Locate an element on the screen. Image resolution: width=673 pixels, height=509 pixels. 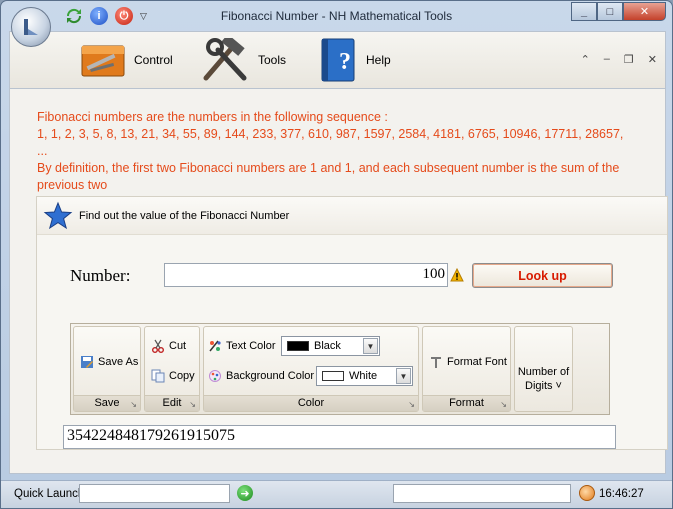
lookup-button: Look up is located at coordinates (542, 275).